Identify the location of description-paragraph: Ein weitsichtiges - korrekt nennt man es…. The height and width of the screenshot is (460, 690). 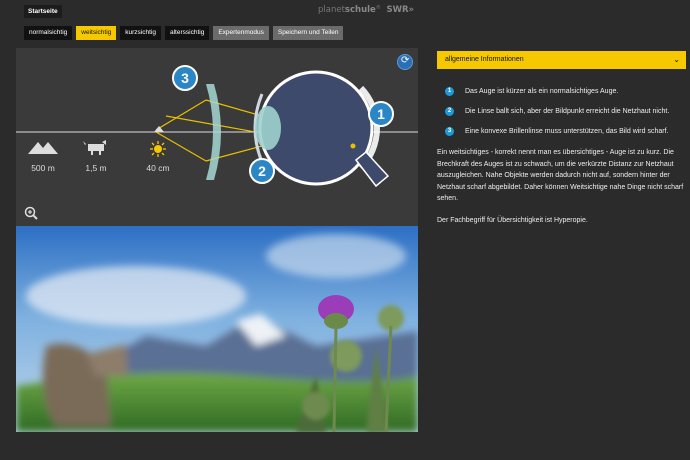
(560, 175).